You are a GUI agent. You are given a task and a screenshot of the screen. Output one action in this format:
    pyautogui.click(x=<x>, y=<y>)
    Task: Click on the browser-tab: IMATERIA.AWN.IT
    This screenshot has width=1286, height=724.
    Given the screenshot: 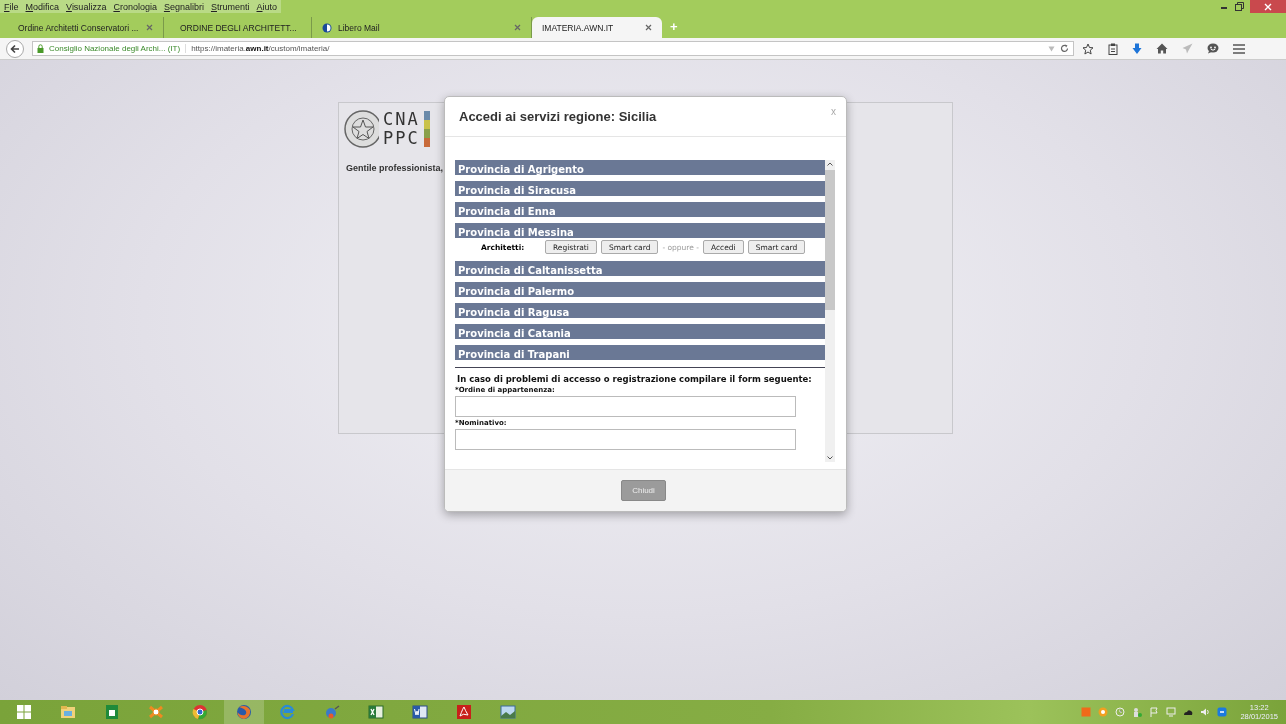 What is the action you would take?
    pyautogui.click(x=597, y=27)
    